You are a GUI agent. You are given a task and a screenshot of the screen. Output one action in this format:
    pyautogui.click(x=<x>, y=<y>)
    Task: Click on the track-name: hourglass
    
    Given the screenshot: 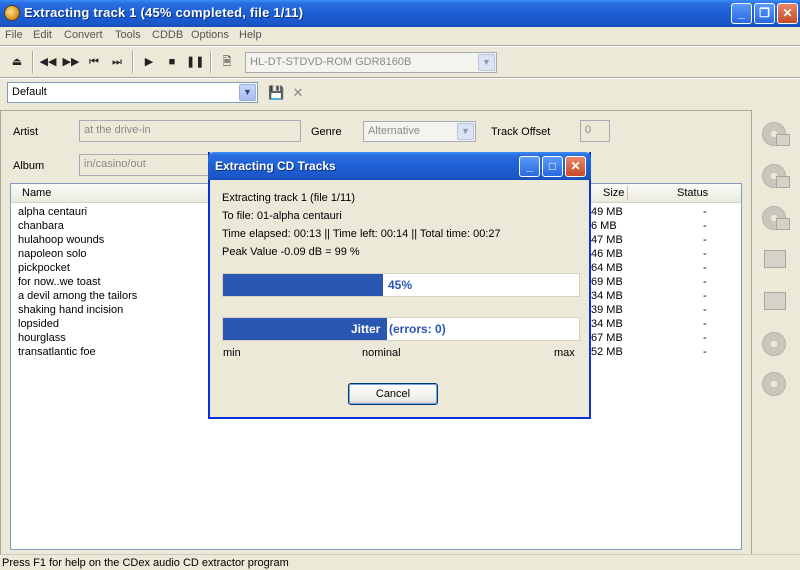 What is the action you would take?
    pyautogui.click(x=42, y=338)
    